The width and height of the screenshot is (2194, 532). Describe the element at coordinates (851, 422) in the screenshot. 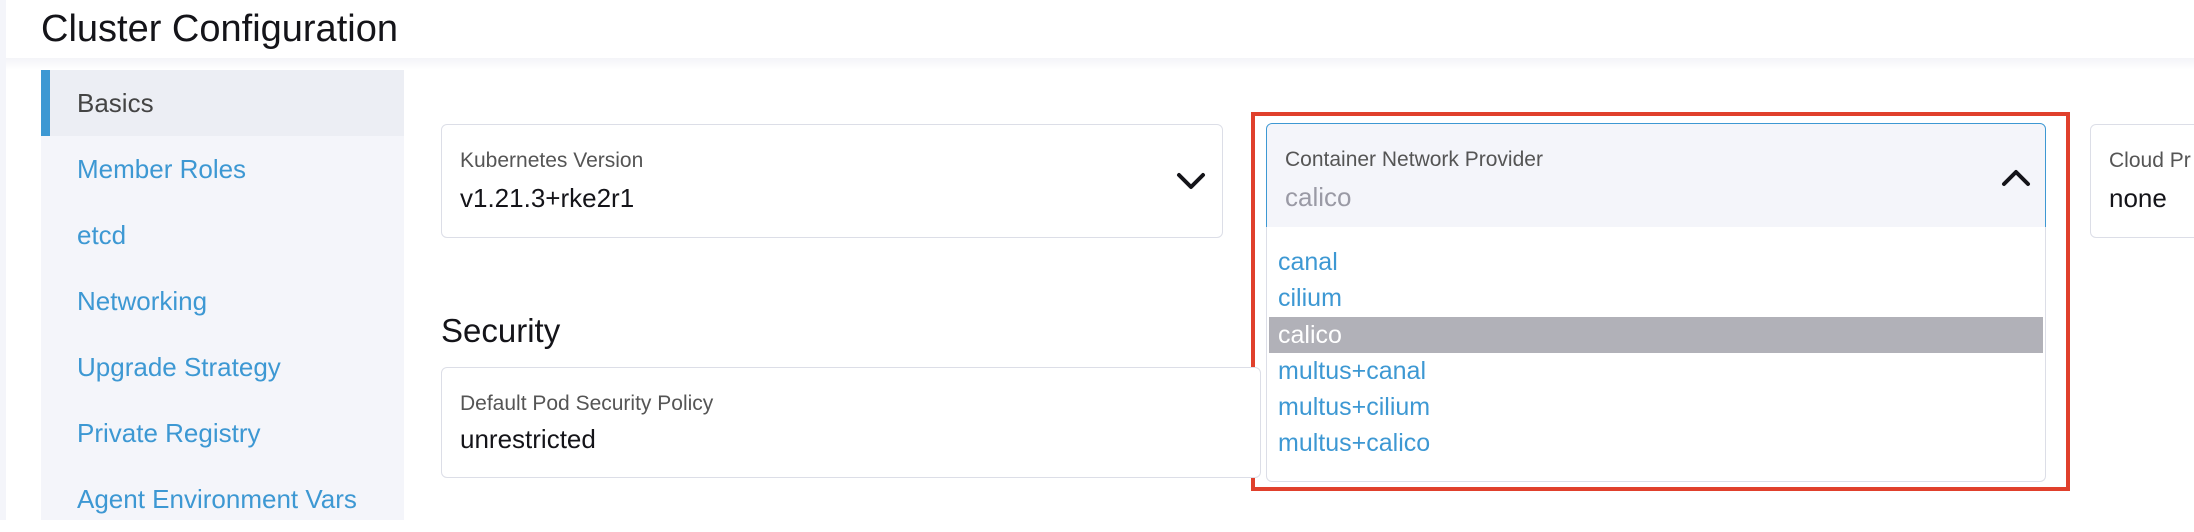

I see `default-pod-security-policy-select: Default Pod Security Policy unrestricted` at that location.